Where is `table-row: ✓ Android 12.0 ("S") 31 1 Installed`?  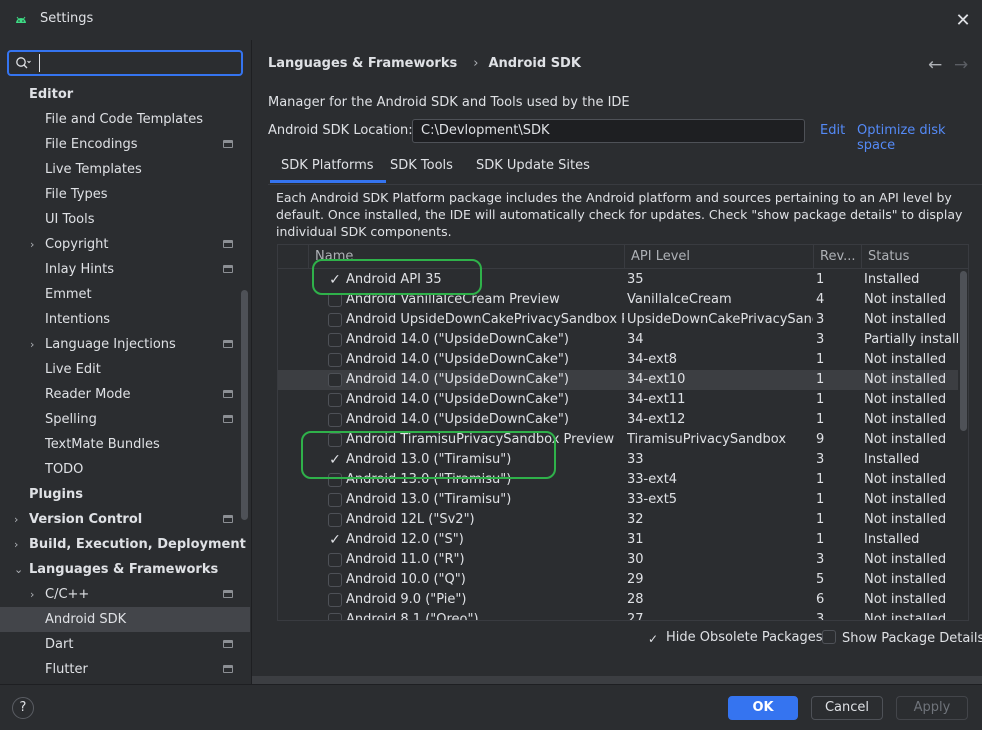
table-row: ✓ Android 12.0 ("S") 31 1 Installed is located at coordinates (618, 540).